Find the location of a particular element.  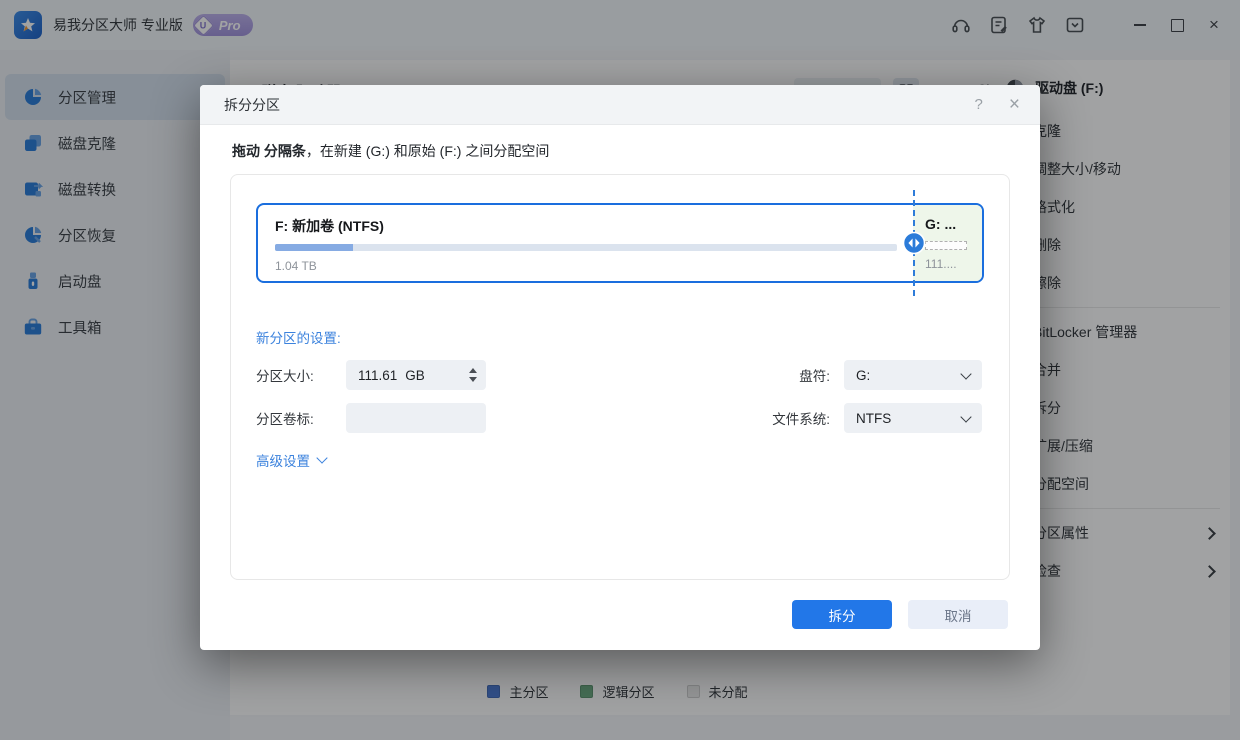

size-stepper is located at coordinates (473, 375).